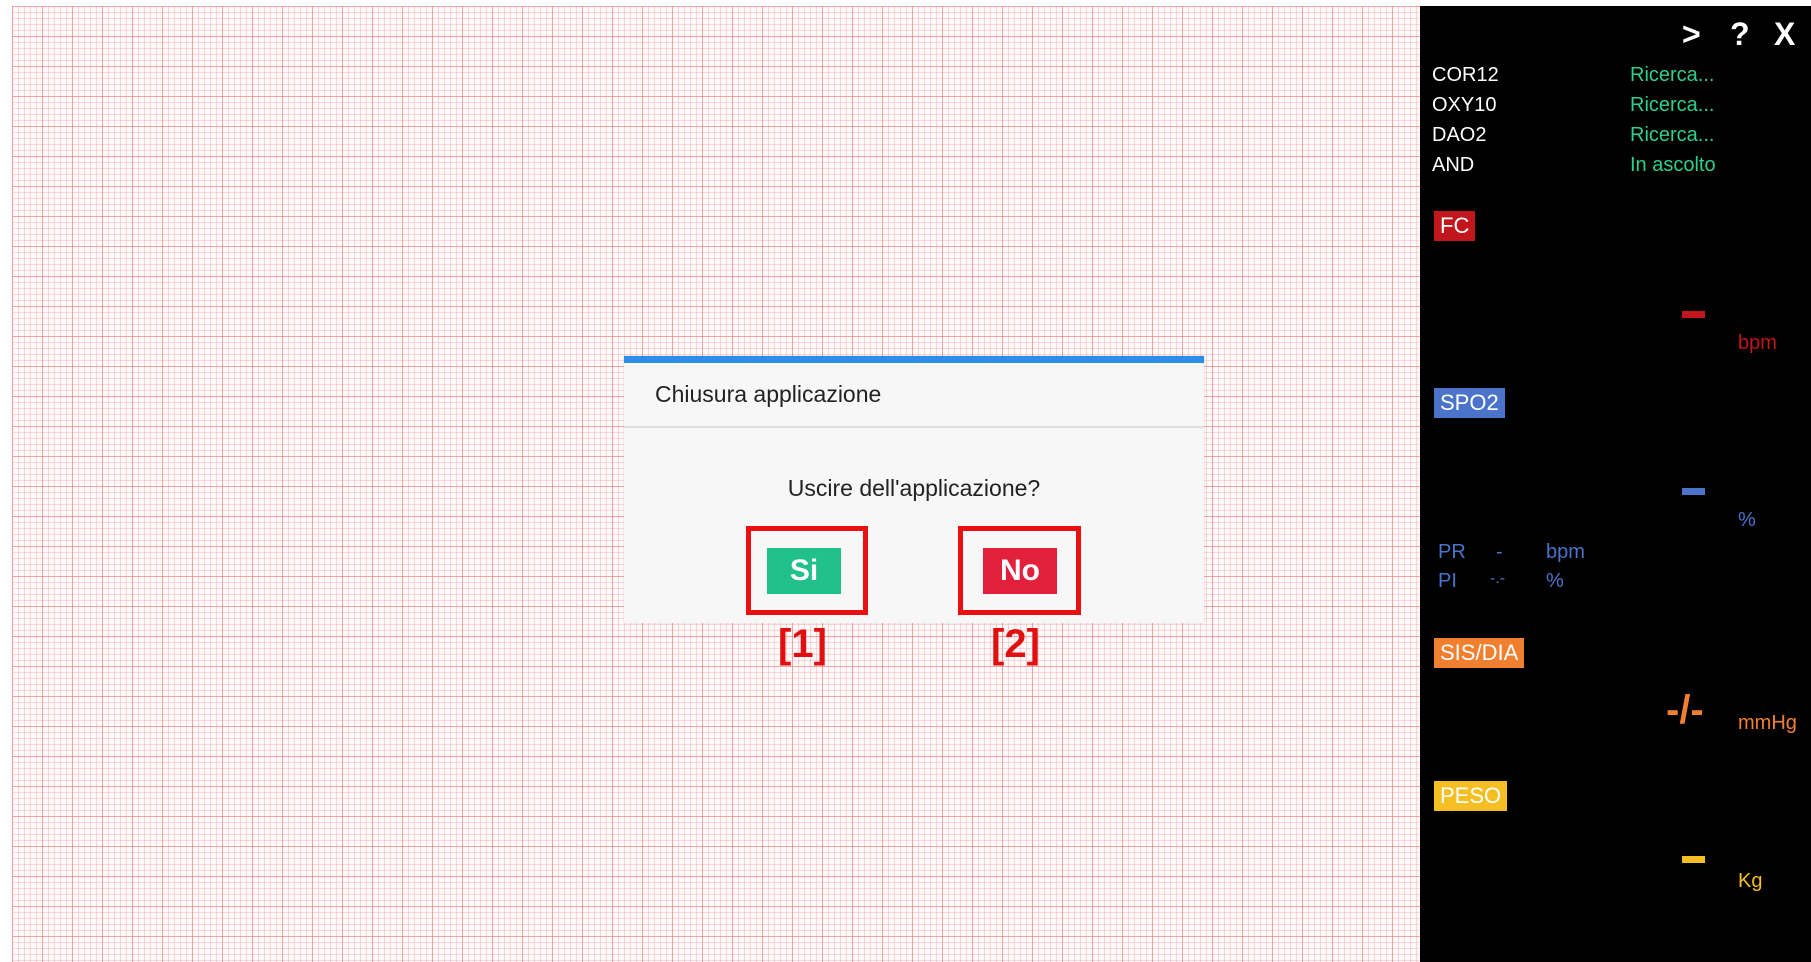 The width and height of the screenshot is (1811, 962). I want to click on fc-unit: bpm, so click(1757, 343).